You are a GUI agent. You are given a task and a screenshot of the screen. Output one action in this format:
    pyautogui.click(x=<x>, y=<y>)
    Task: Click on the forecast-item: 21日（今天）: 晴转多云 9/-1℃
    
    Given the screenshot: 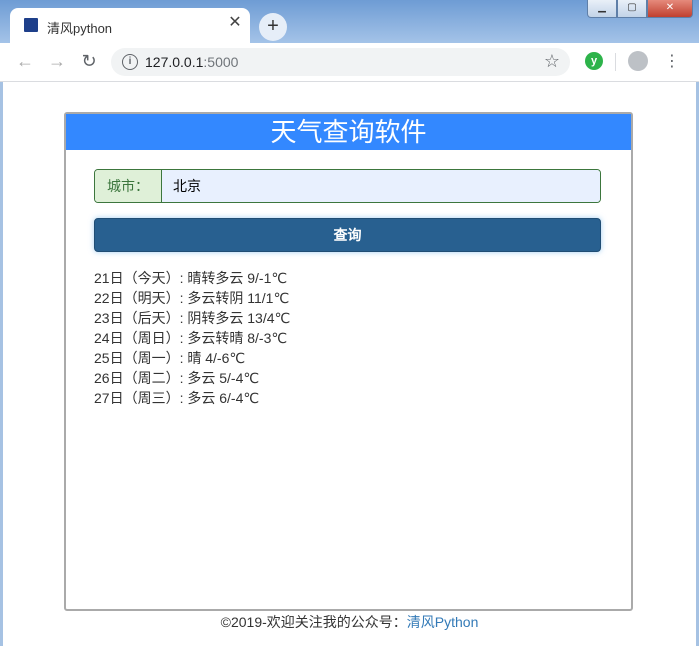 What is the action you would take?
    pyautogui.click(x=191, y=278)
    